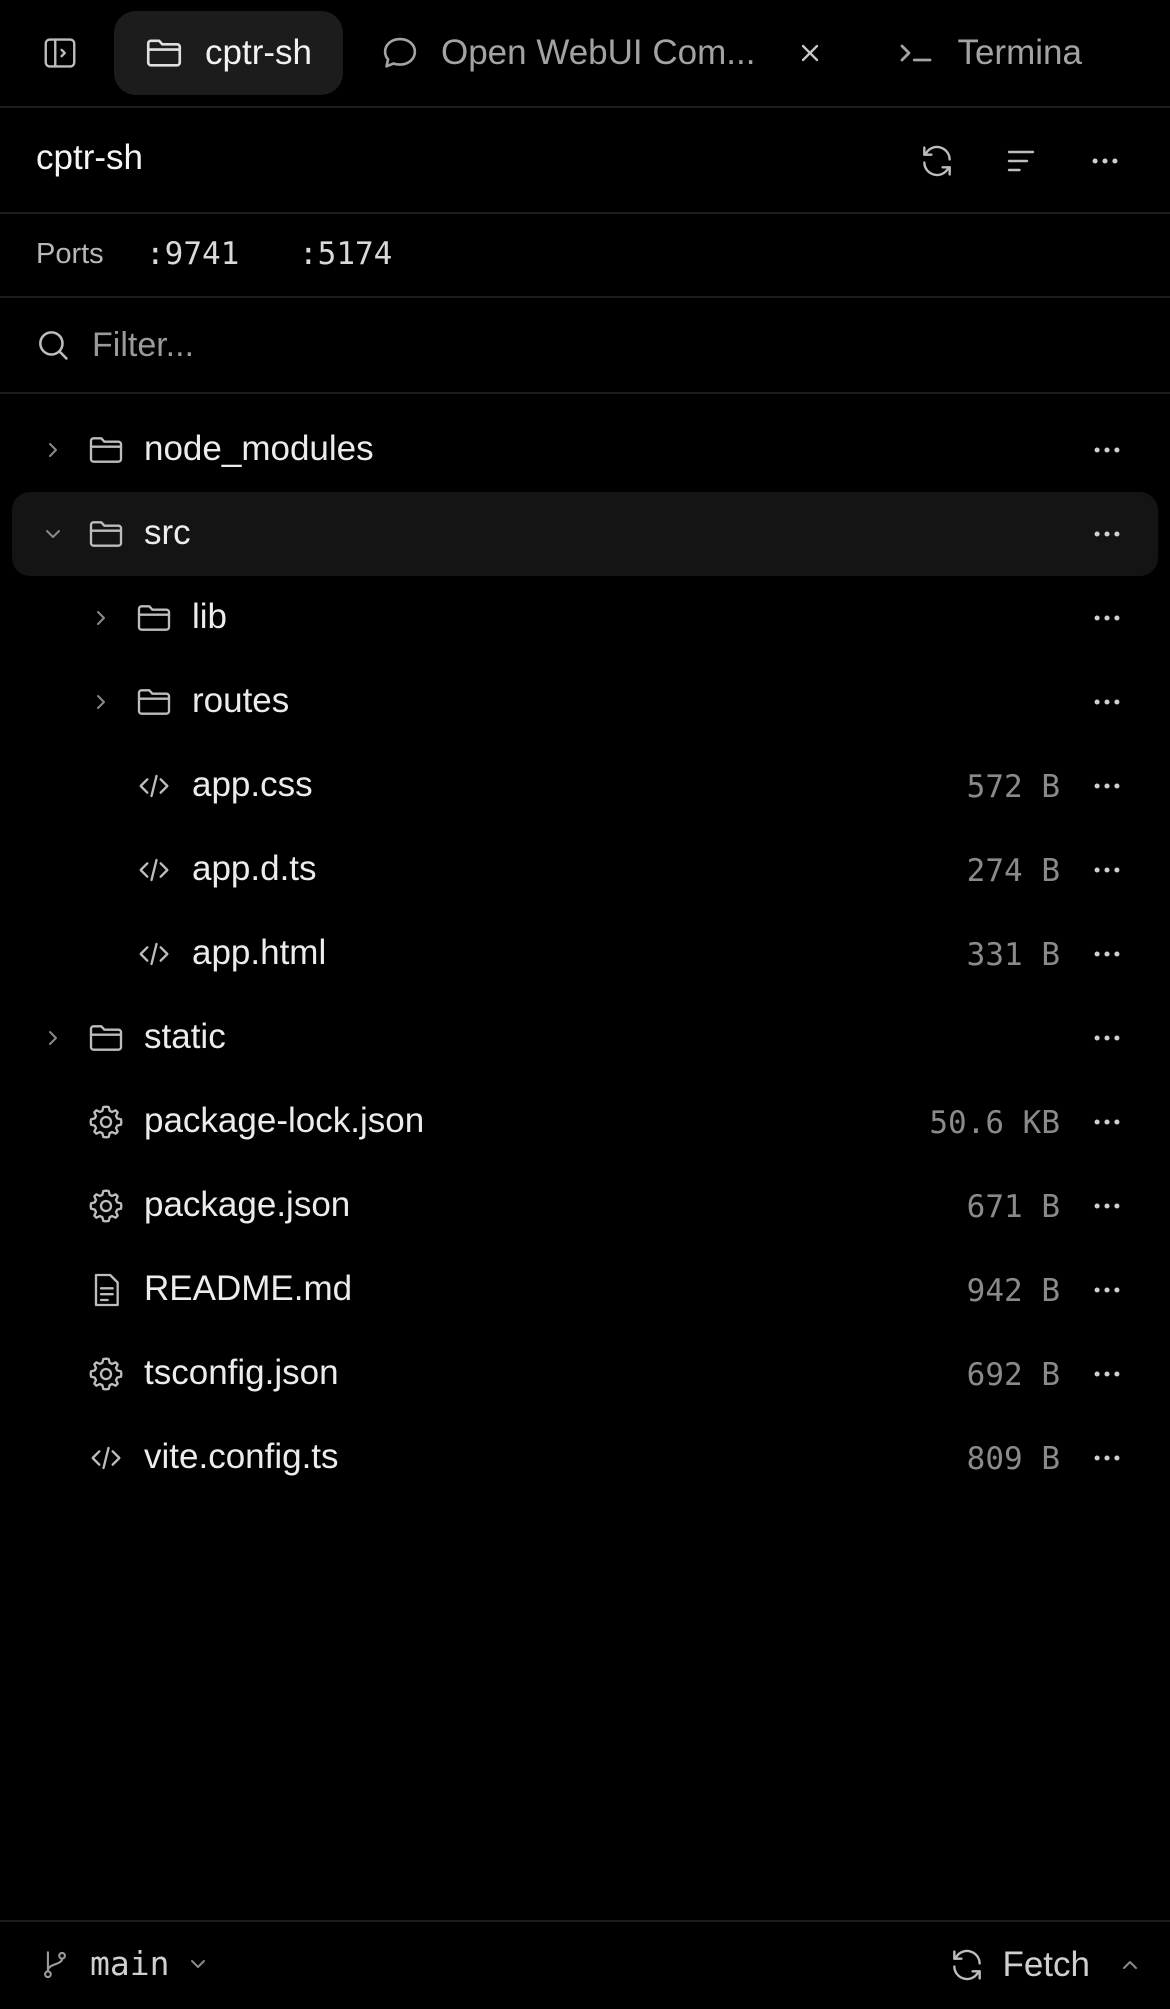 The width and height of the screenshot is (1170, 2009). What do you see at coordinates (53, 345) in the screenshot?
I see `search-icon` at bounding box center [53, 345].